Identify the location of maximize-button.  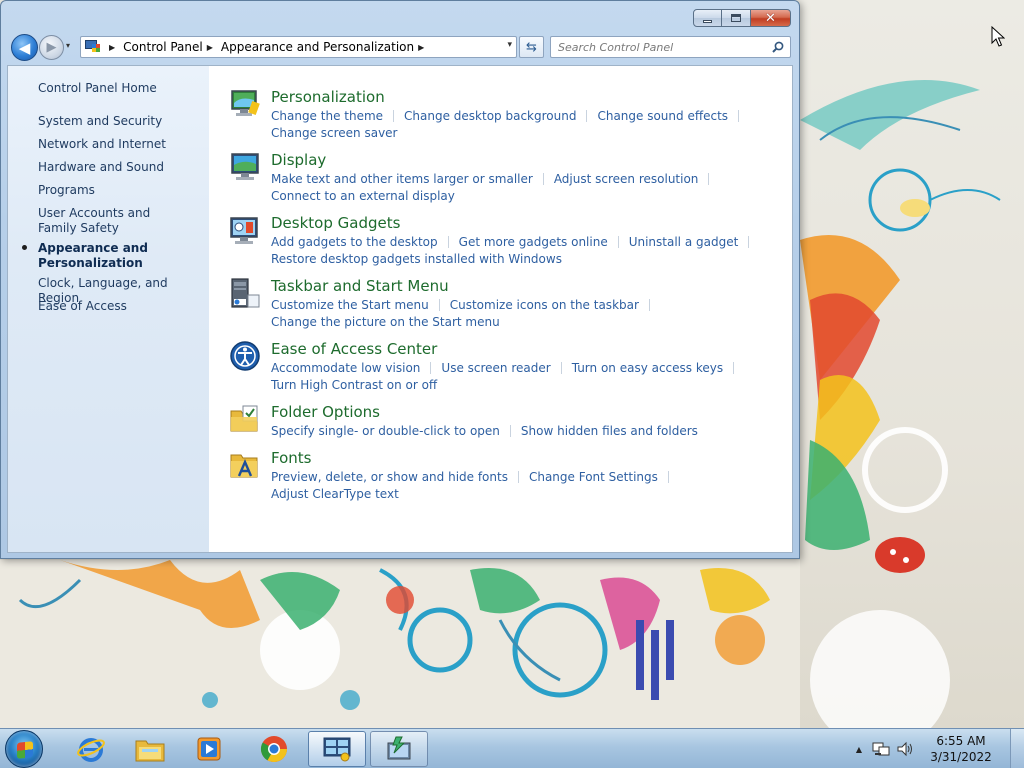
(736, 18).